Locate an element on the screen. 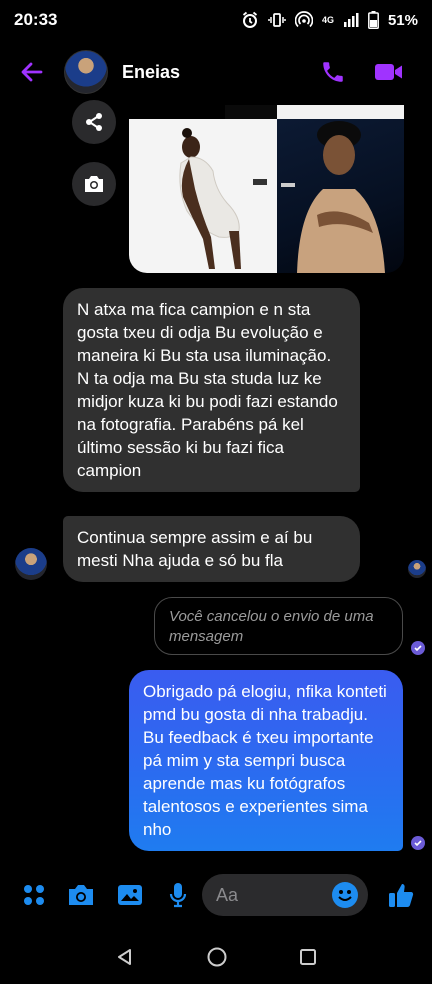 The image size is (432, 984). grid-dots-icon is located at coordinates (34, 895).